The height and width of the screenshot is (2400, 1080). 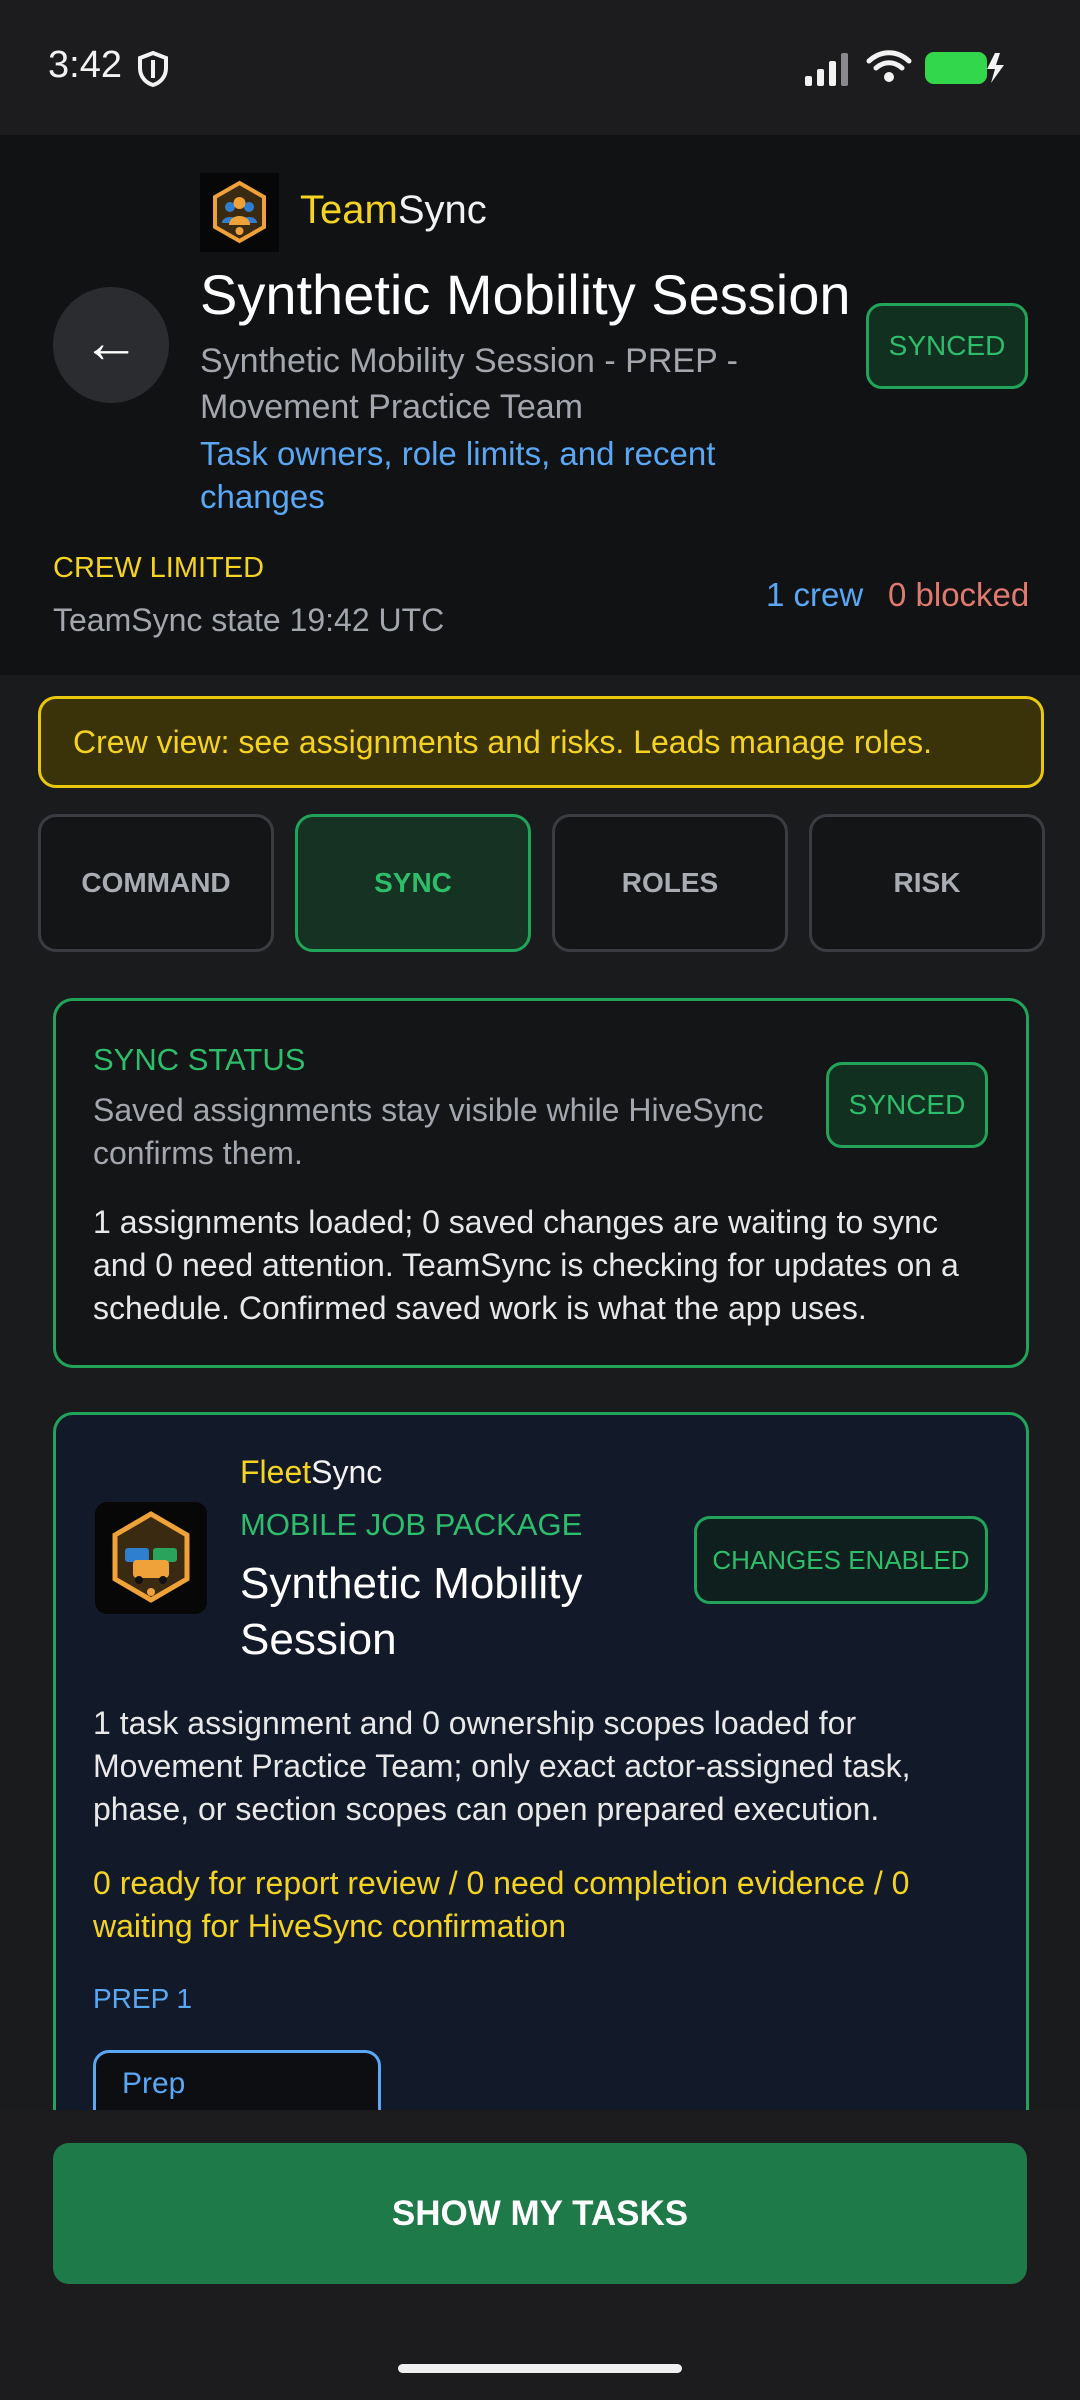 I want to click on page-title: Synthetic Mobility Session, so click(x=525, y=294).